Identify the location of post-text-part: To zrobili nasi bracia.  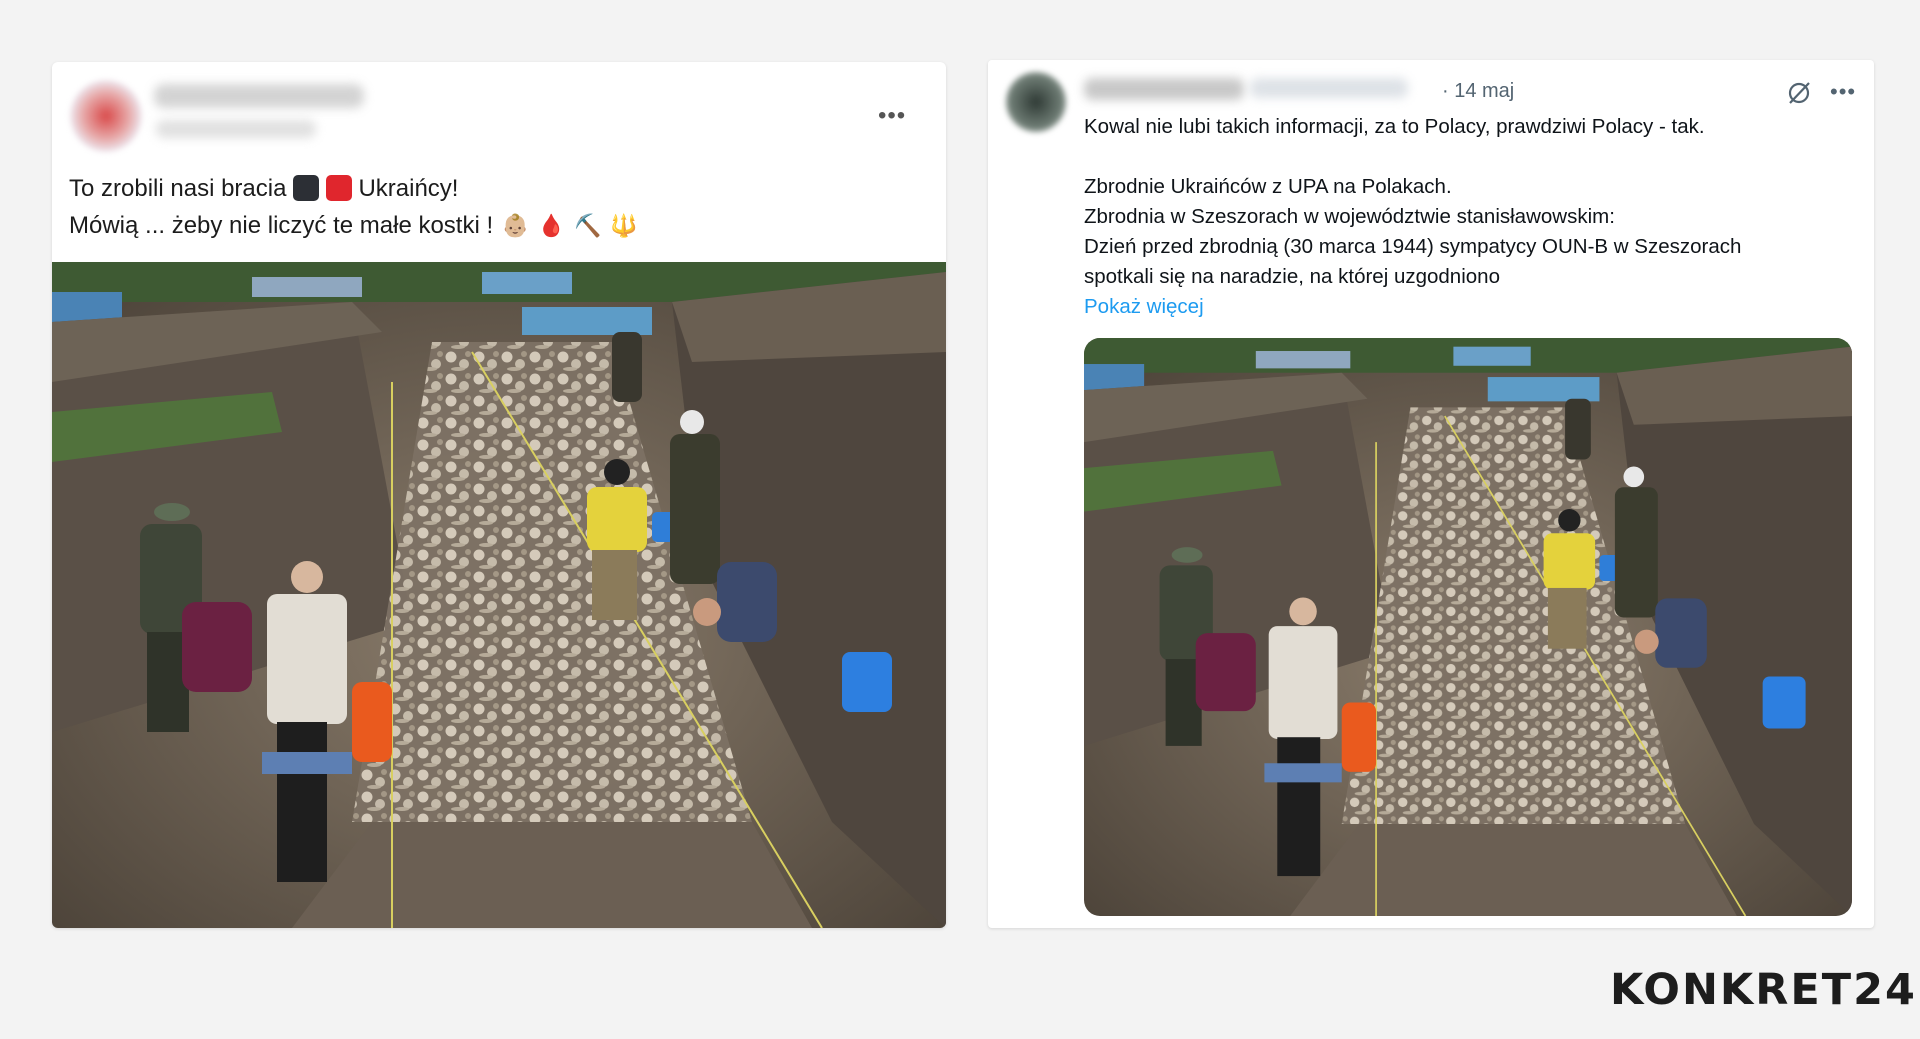
(178, 188).